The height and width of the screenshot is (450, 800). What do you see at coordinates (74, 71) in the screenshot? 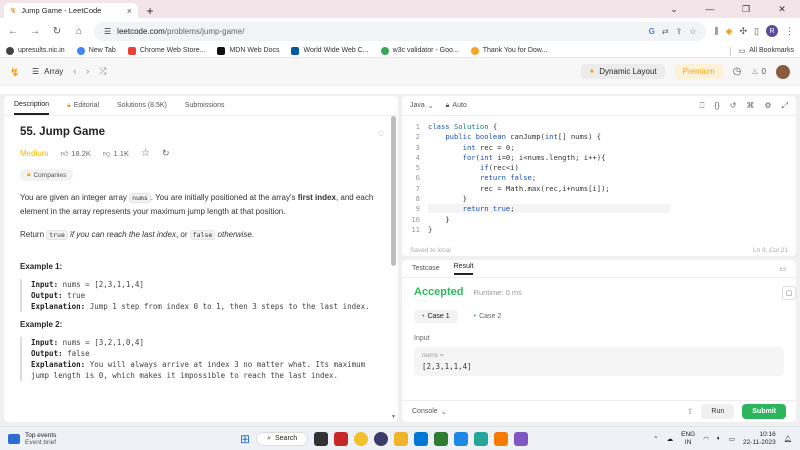
I see `prev-problem-icon: ‹` at bounding box center [74, 71].